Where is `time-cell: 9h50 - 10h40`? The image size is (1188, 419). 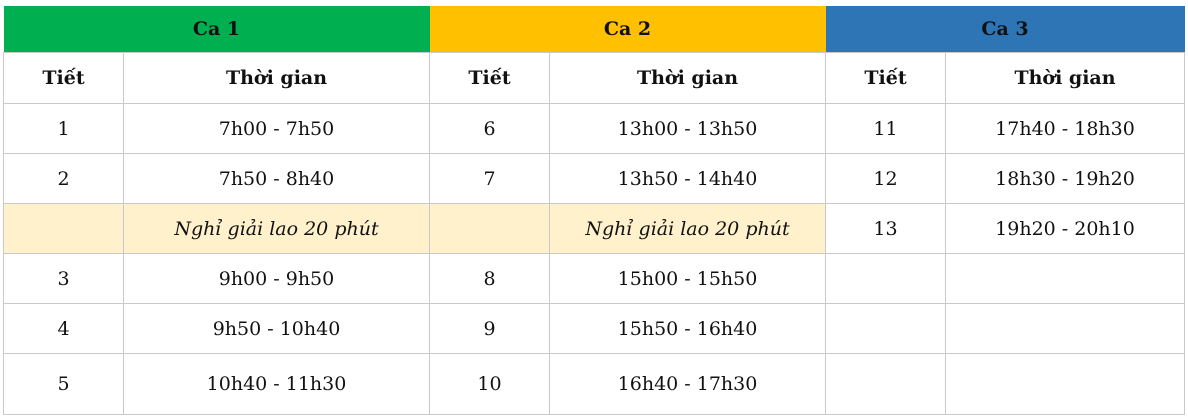 time-cell: 9h50 - 10h40 is located at coordinates (276, 328).